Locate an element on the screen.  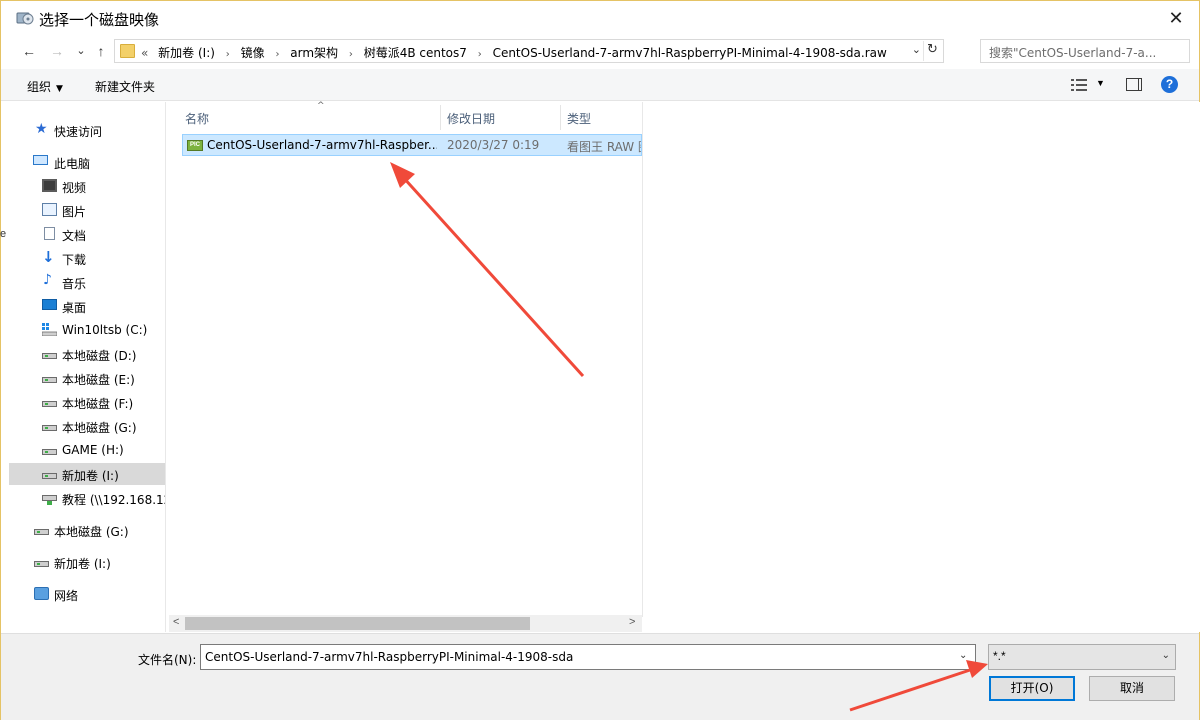
sidebar-item-drive-e: 本地磁盘 (E:) is located at coordinates (87, 378).